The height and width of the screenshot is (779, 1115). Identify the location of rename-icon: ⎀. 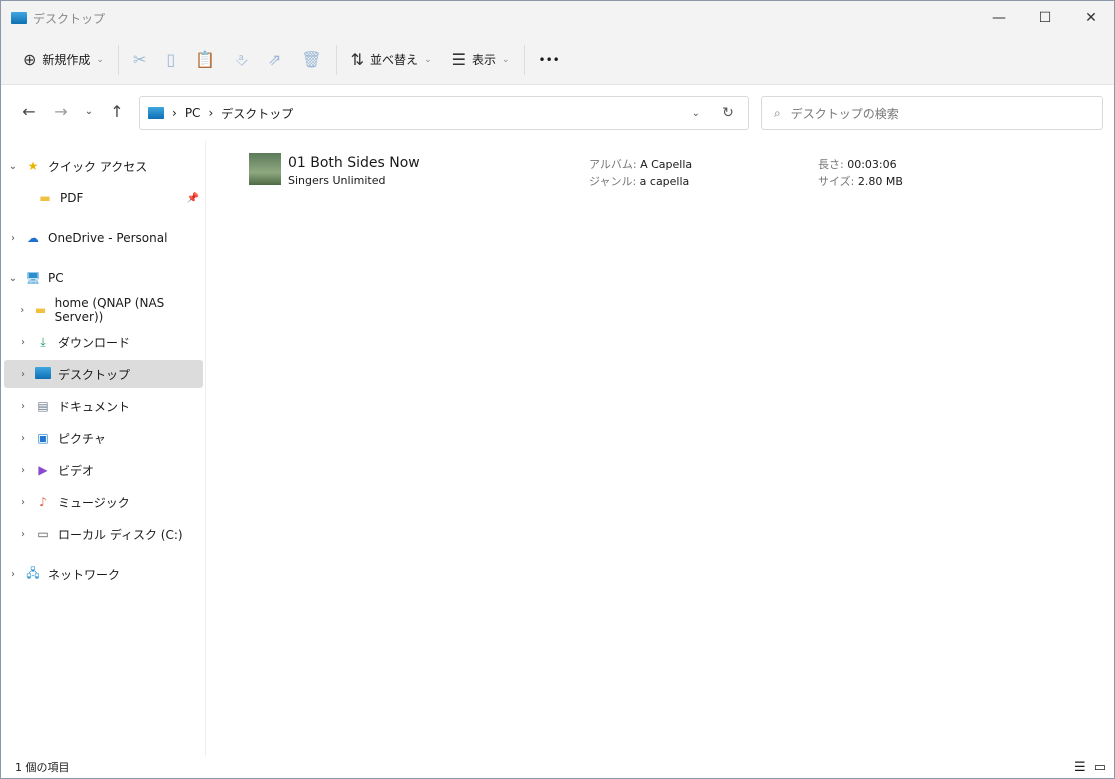
(241, 59).